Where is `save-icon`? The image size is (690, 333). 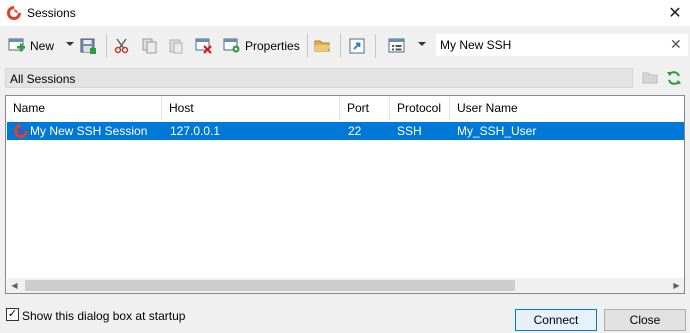
save-icon is located at coordinates (88, 46).